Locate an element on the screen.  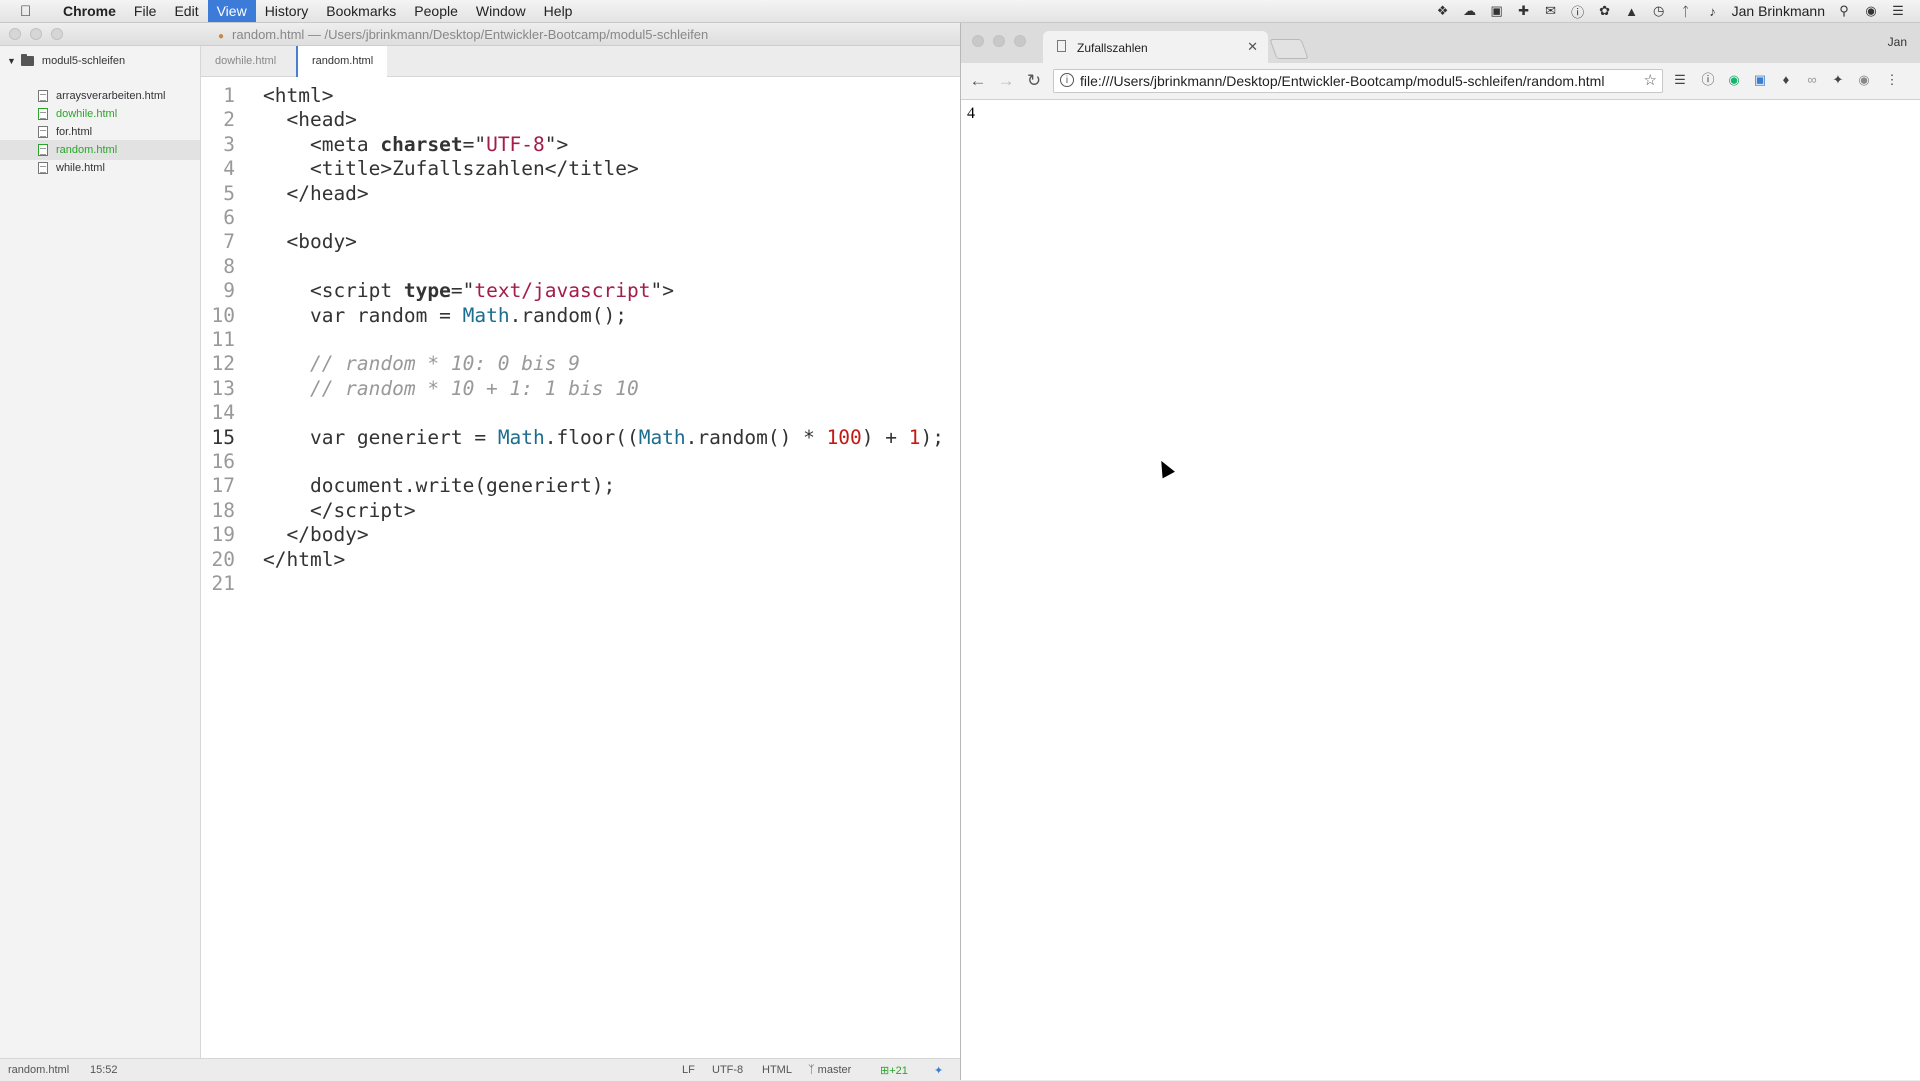
camera-icon: ▣ is located at coordinates (1497, 11).